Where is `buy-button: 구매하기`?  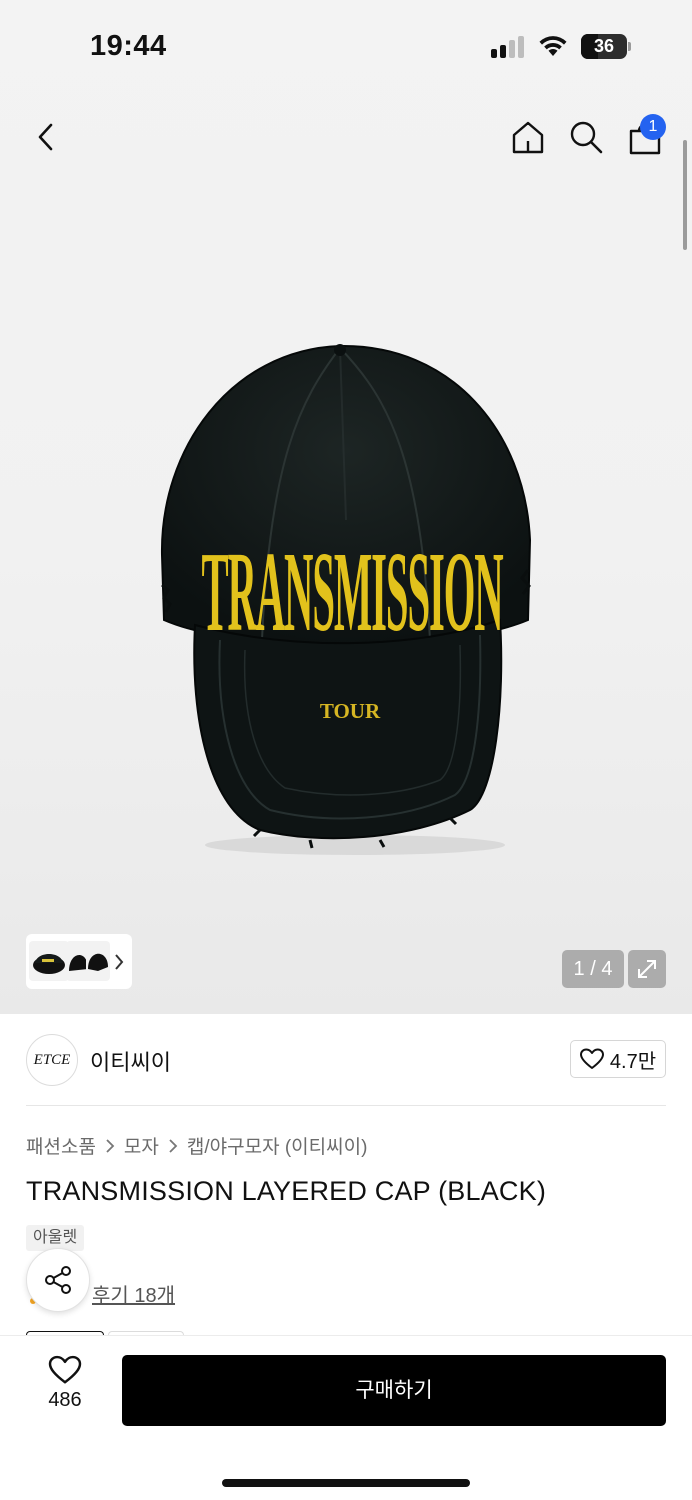 buy-button: 구매하기 is located at coordinates (394, 1390).